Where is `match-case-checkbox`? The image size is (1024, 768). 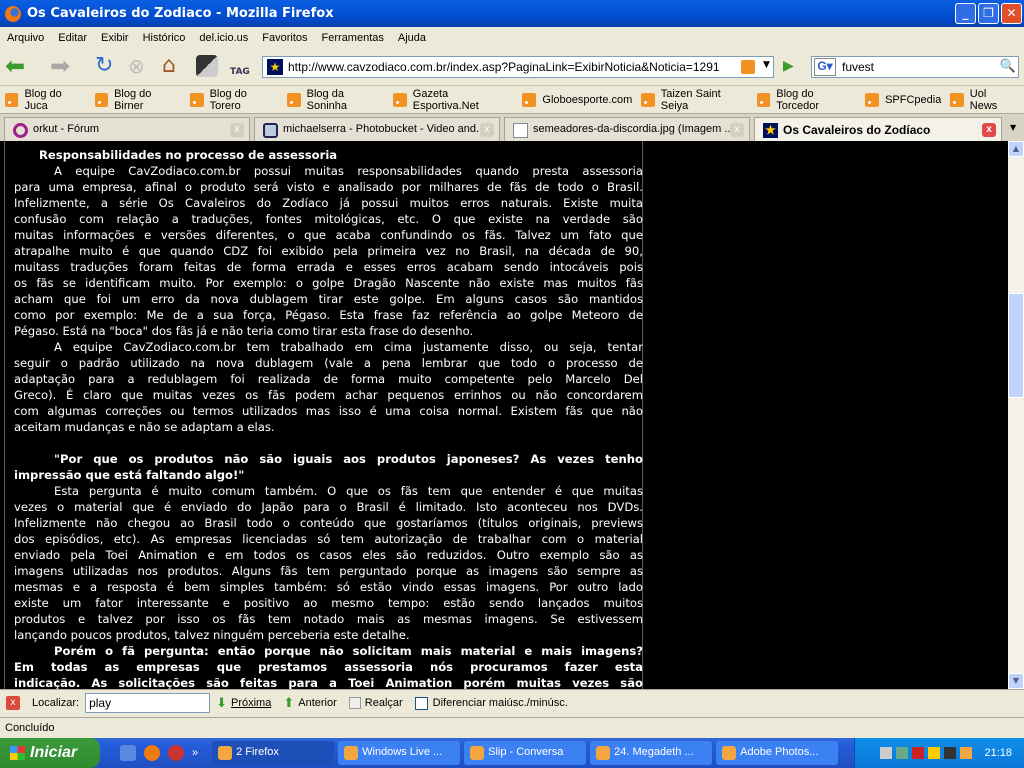
match-case-checkbox is located at coordinates (421, 703).